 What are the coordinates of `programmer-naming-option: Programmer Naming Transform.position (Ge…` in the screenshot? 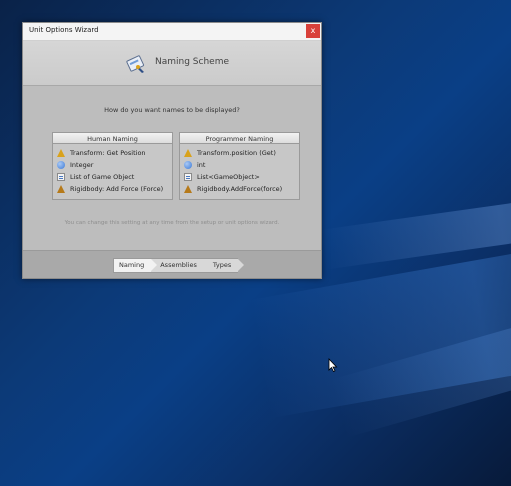 It's located at (239, 166).